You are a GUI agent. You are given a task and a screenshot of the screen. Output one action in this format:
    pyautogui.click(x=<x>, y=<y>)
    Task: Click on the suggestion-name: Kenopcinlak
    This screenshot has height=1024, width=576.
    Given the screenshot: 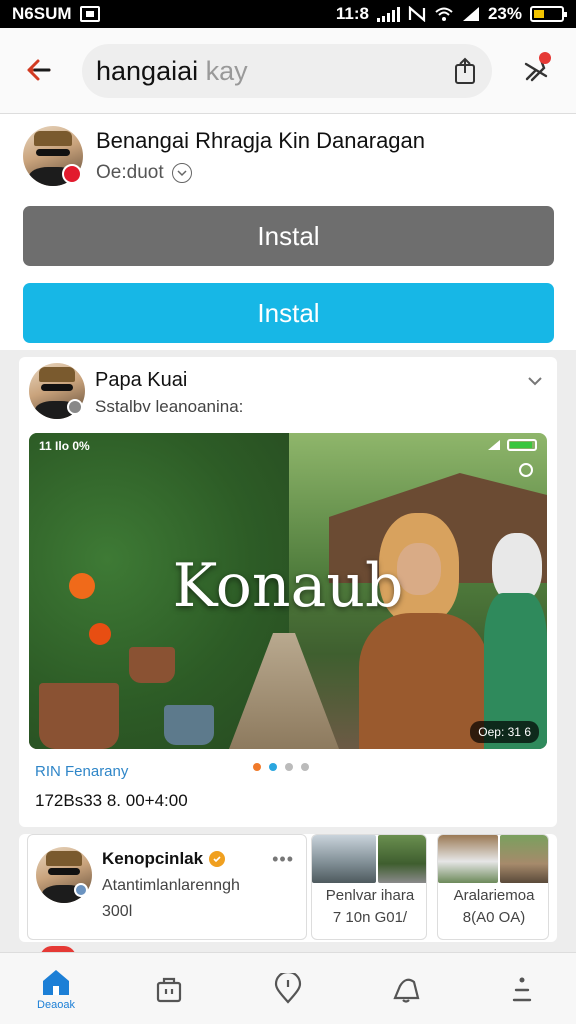 What is the action you would take?
    pyautogui.click(x=164, y=859)
    